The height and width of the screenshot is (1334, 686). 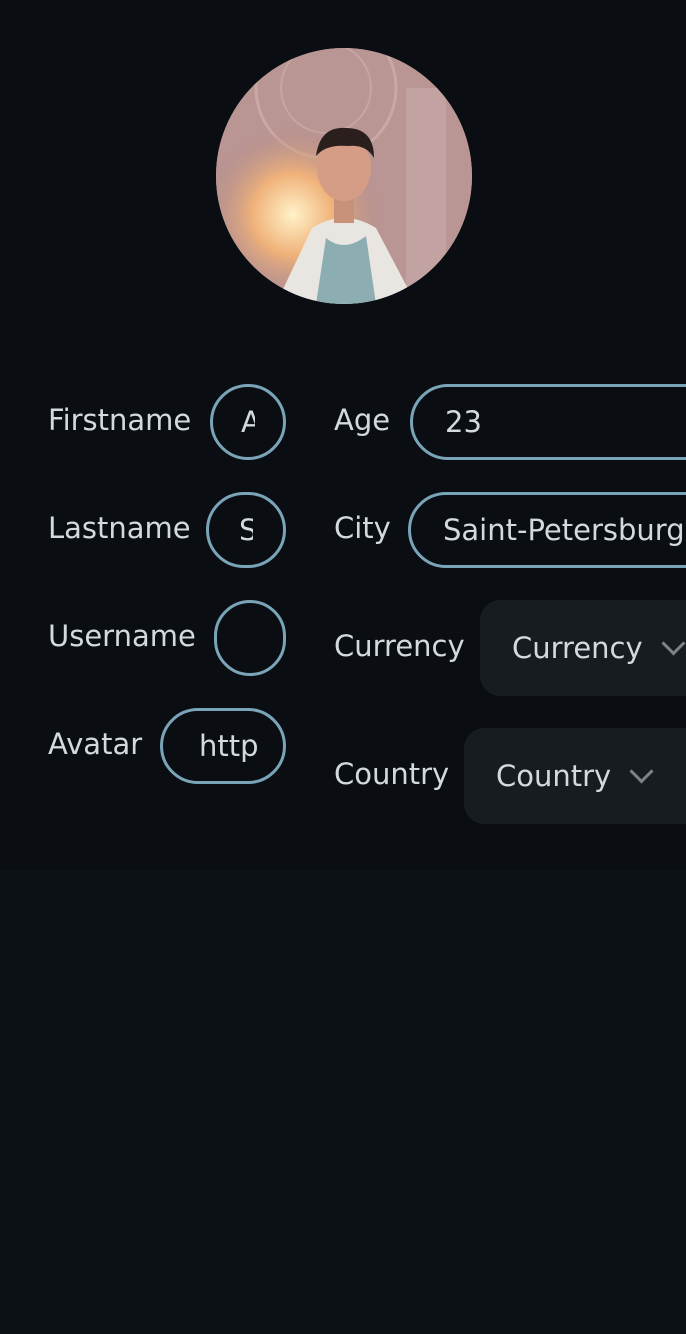 What do you see at coordinates (399, 646) in the screenshot?
I see `currency-label: Currency` at bounding box center [399, 646].